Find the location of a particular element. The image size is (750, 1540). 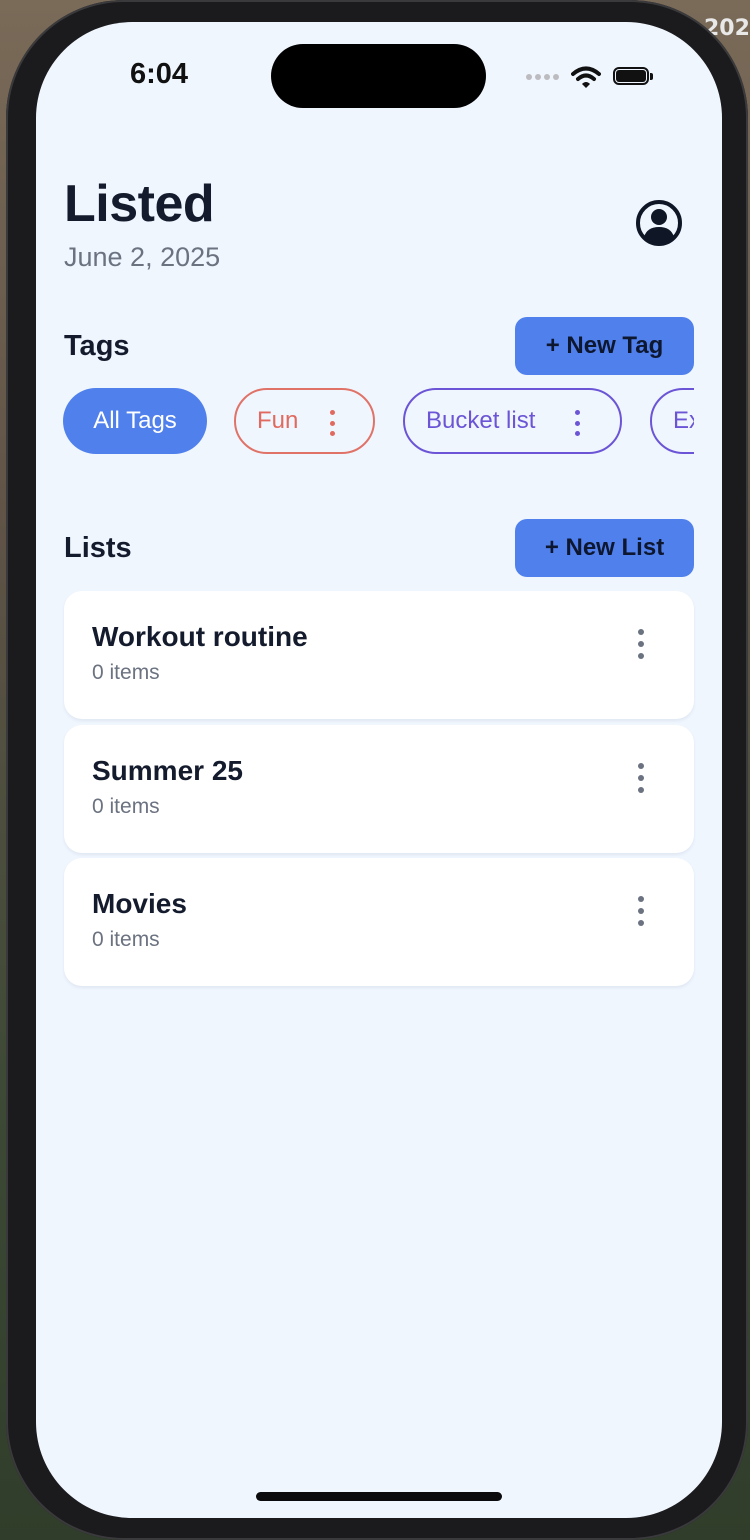

battery-icon is located at coordinates (634, 77).